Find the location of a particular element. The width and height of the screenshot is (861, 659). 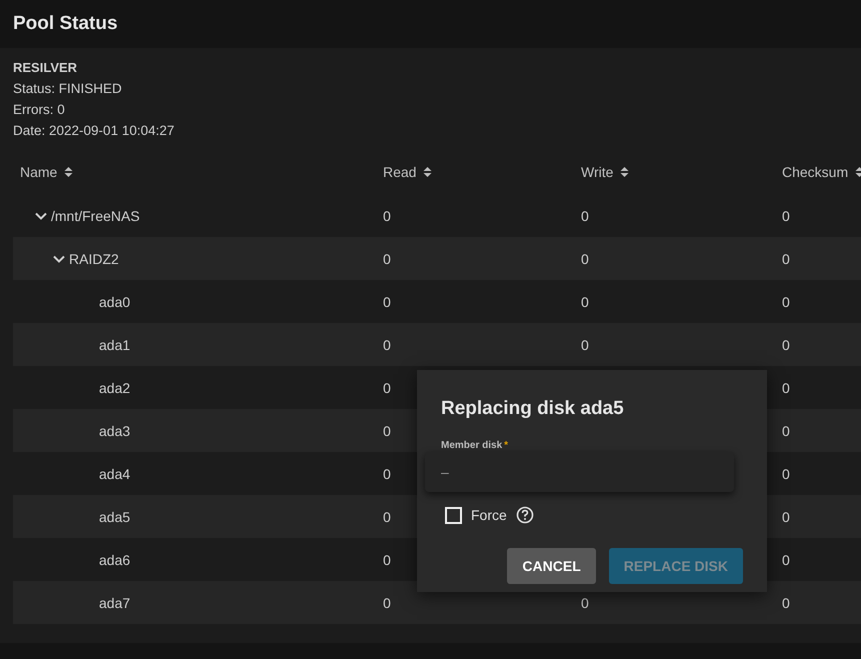

checkbox-label: Force is located at coordinates (489, 515).